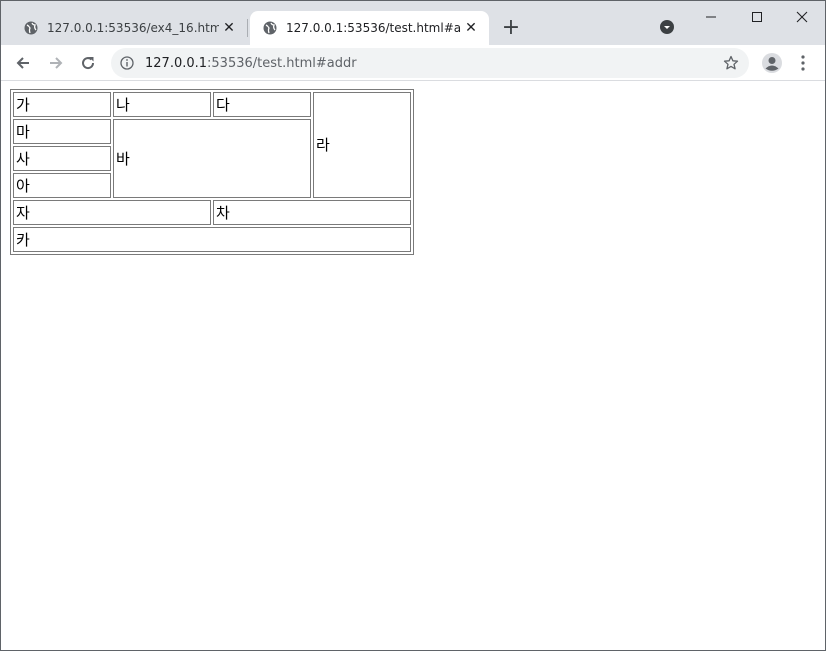 This screenshot has width=826, height=651. Describe the element at coordinates (731, 63) in the screenshot. I see `bookmark-star-icon` at that location.